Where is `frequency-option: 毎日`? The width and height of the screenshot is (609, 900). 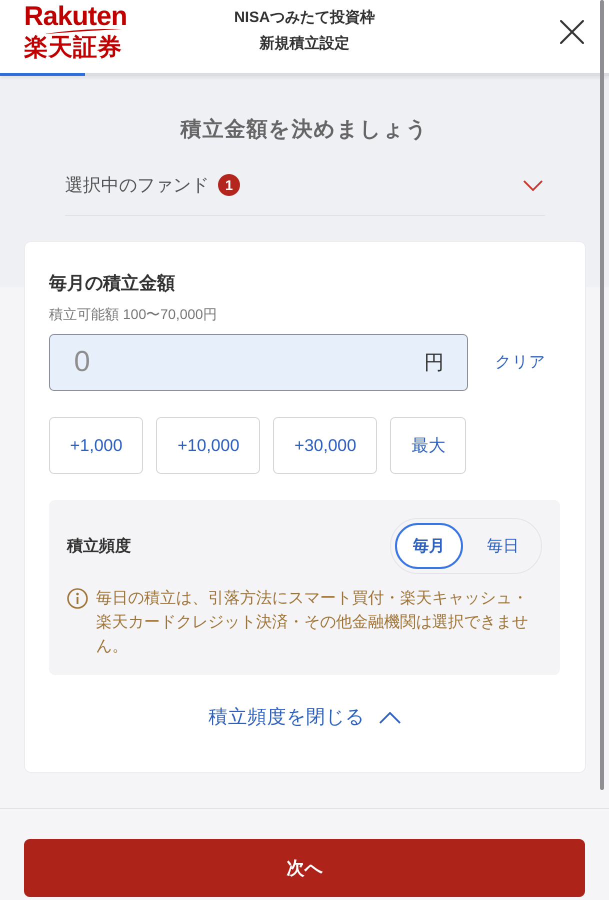
frequency-option: 毎日 is located at coordinates (503, 546).